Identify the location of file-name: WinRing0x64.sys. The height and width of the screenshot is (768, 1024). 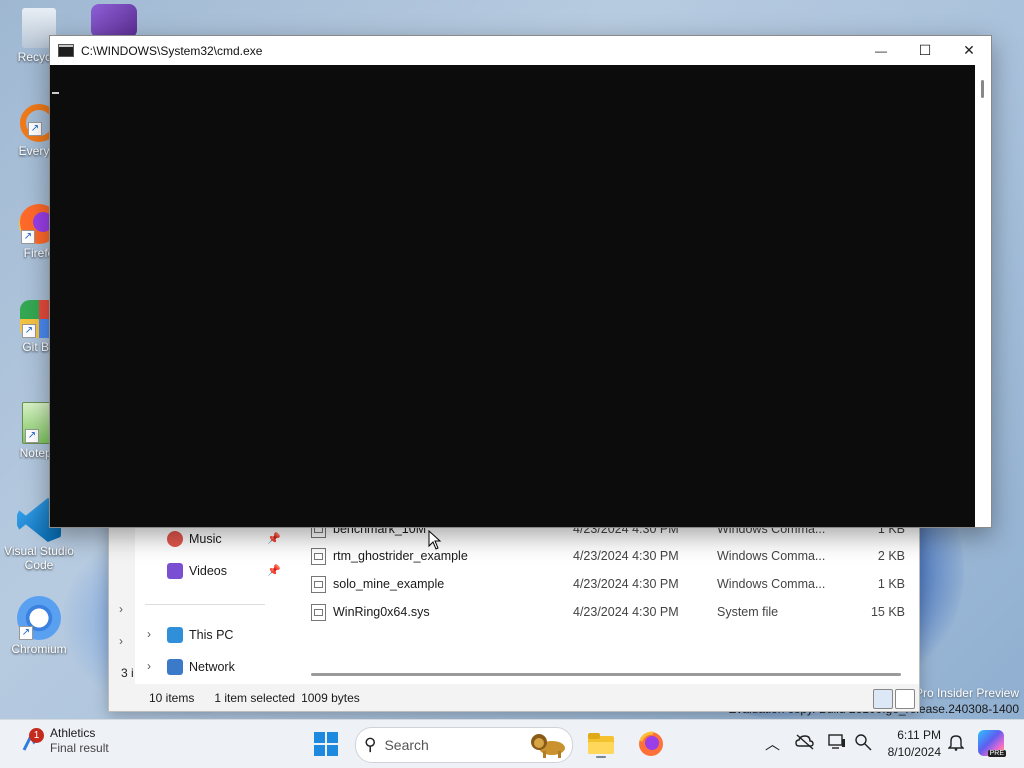
(381, 612).